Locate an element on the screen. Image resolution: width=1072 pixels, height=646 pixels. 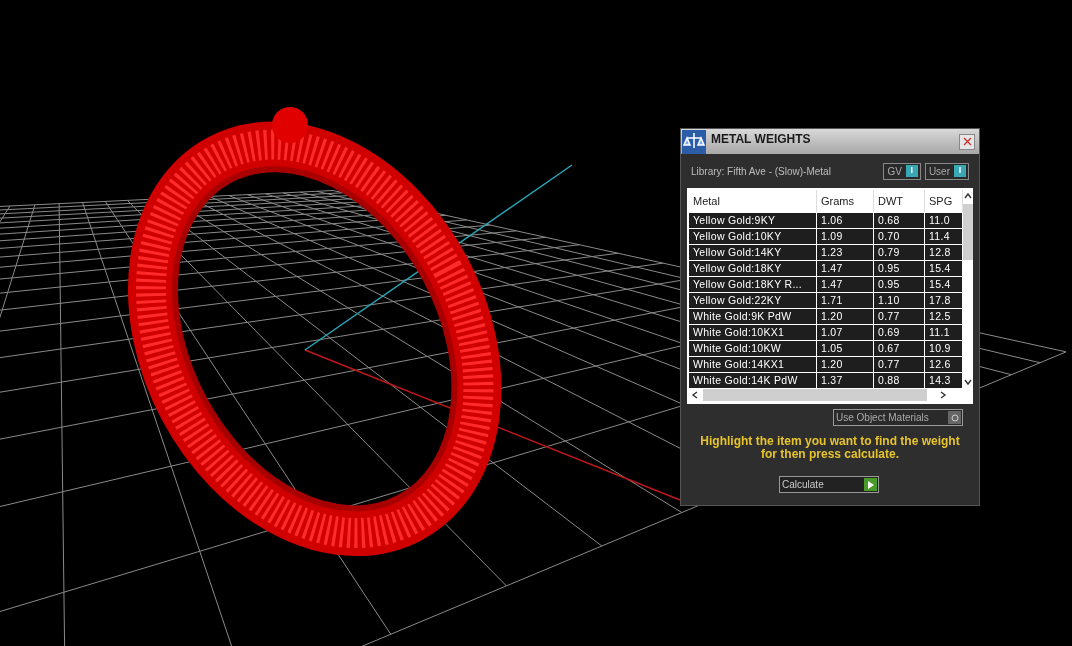
table-row: Yellow Gold:18KY 1.47 0.95 15.4 is located at coordinates (826, 268).